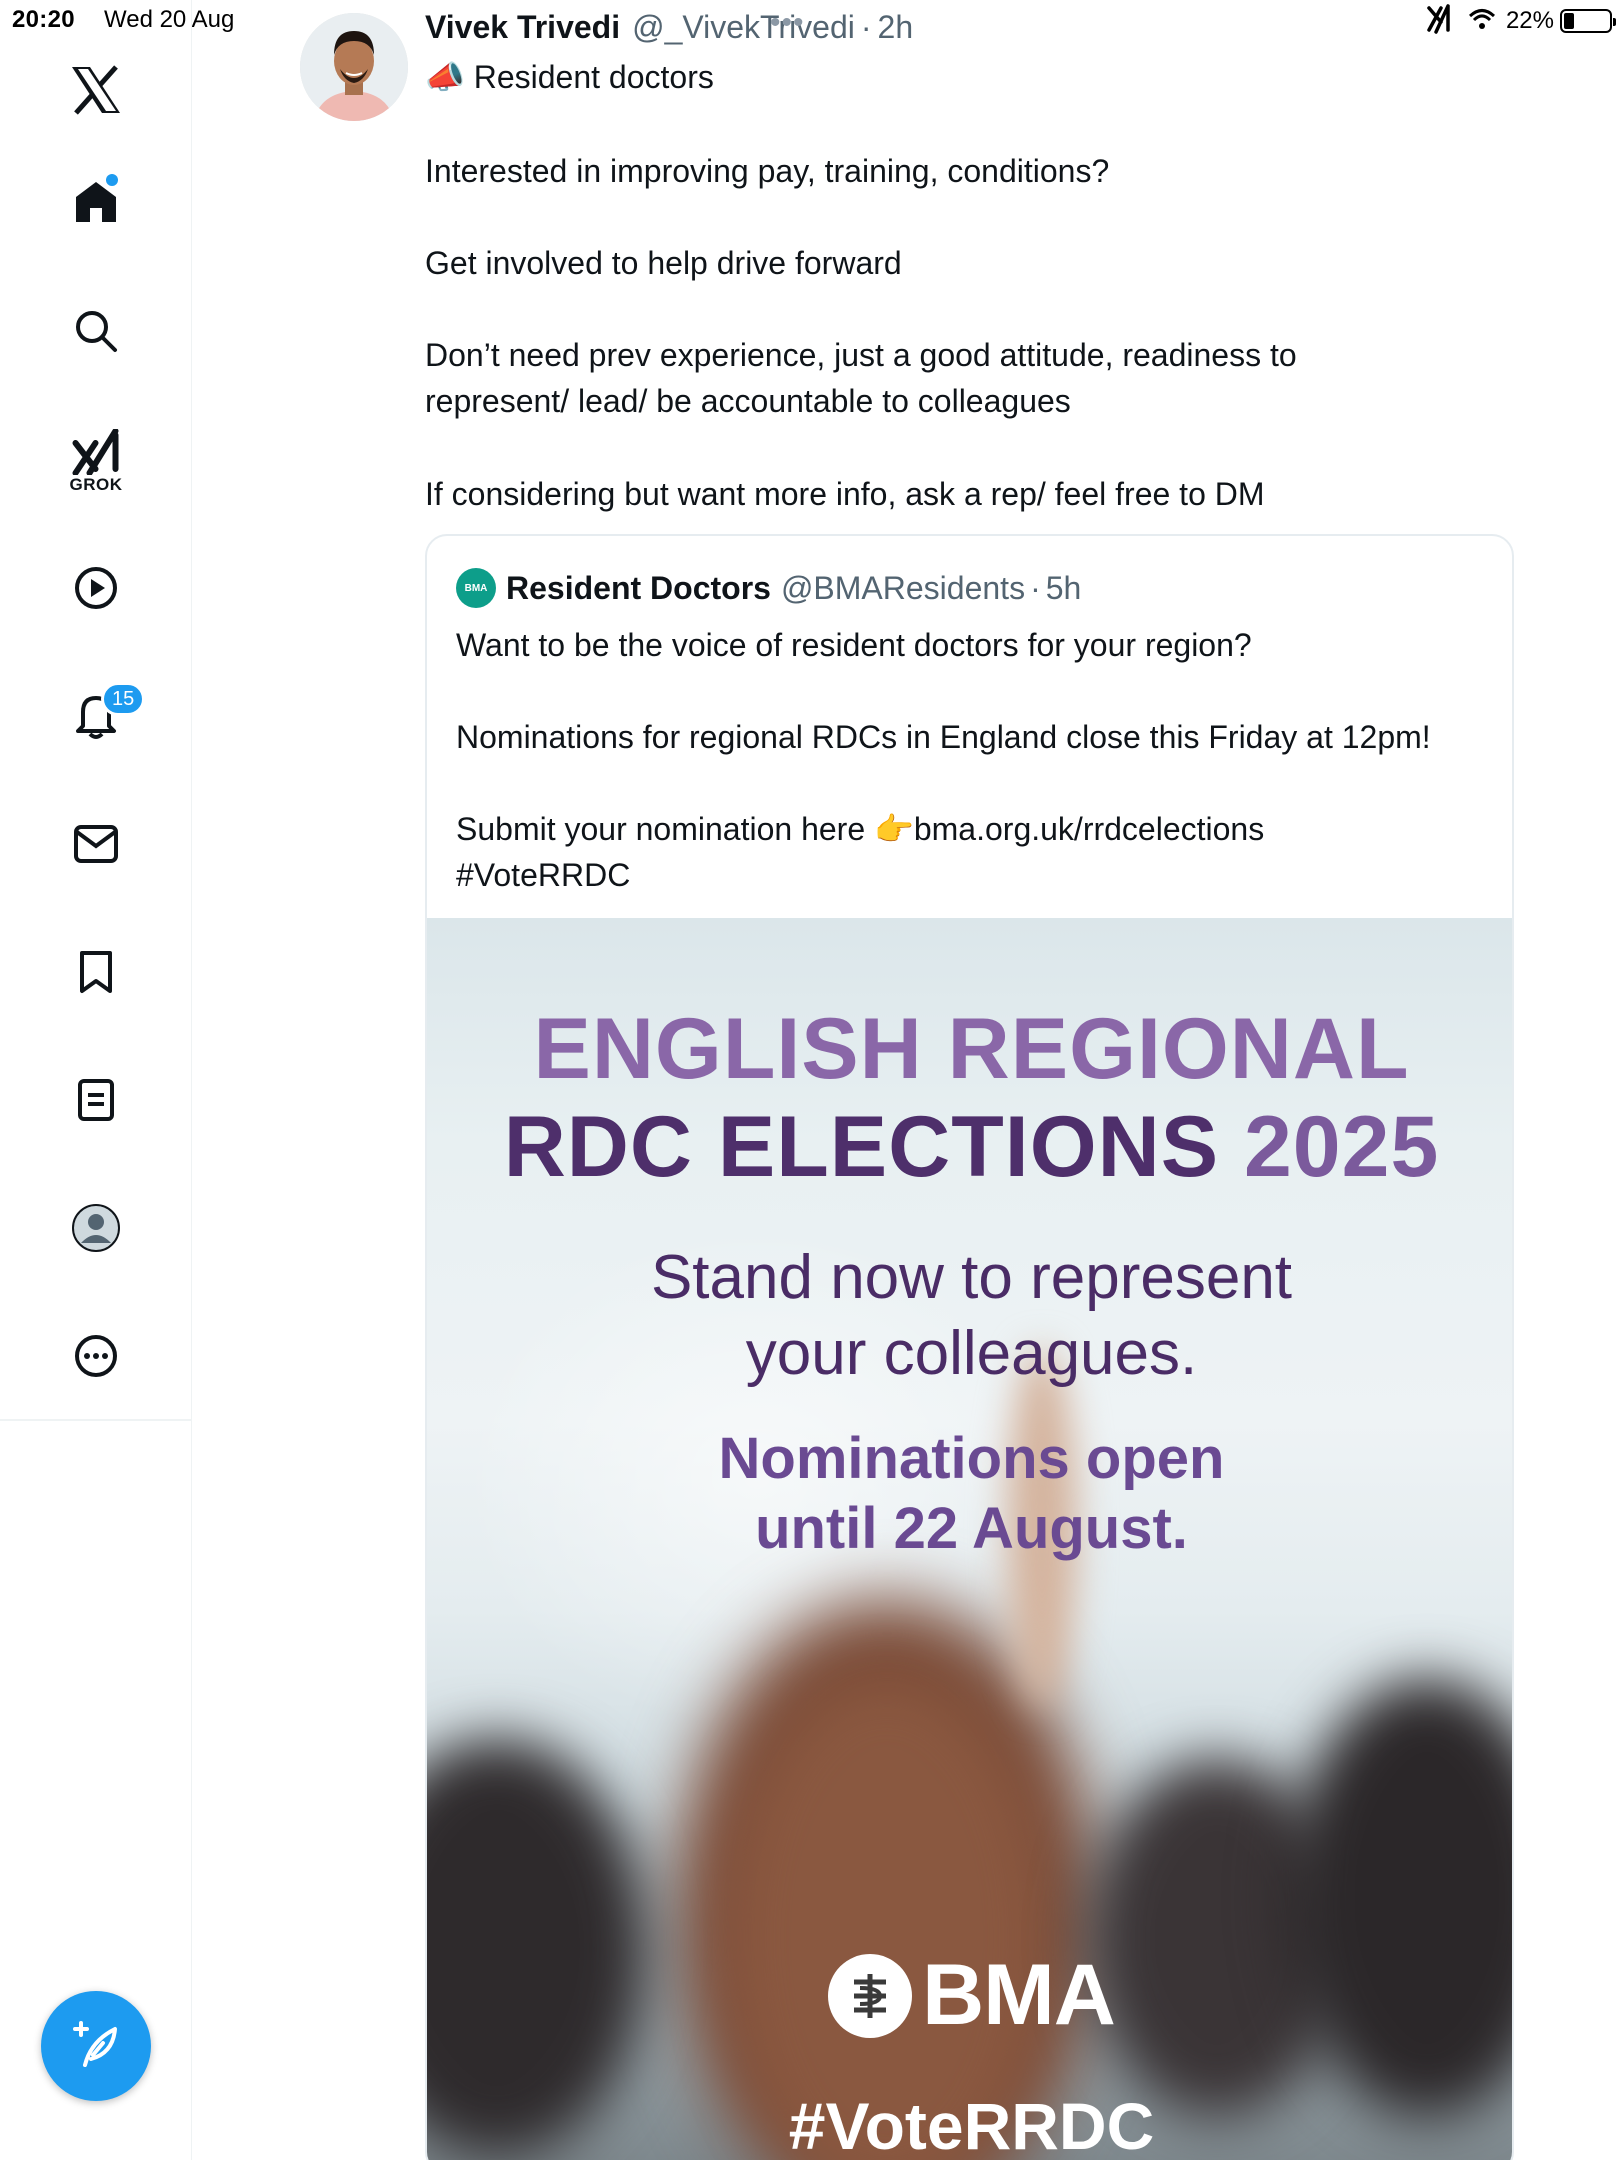  I want to click on bma-emblem-icon, so click(870, 1995).